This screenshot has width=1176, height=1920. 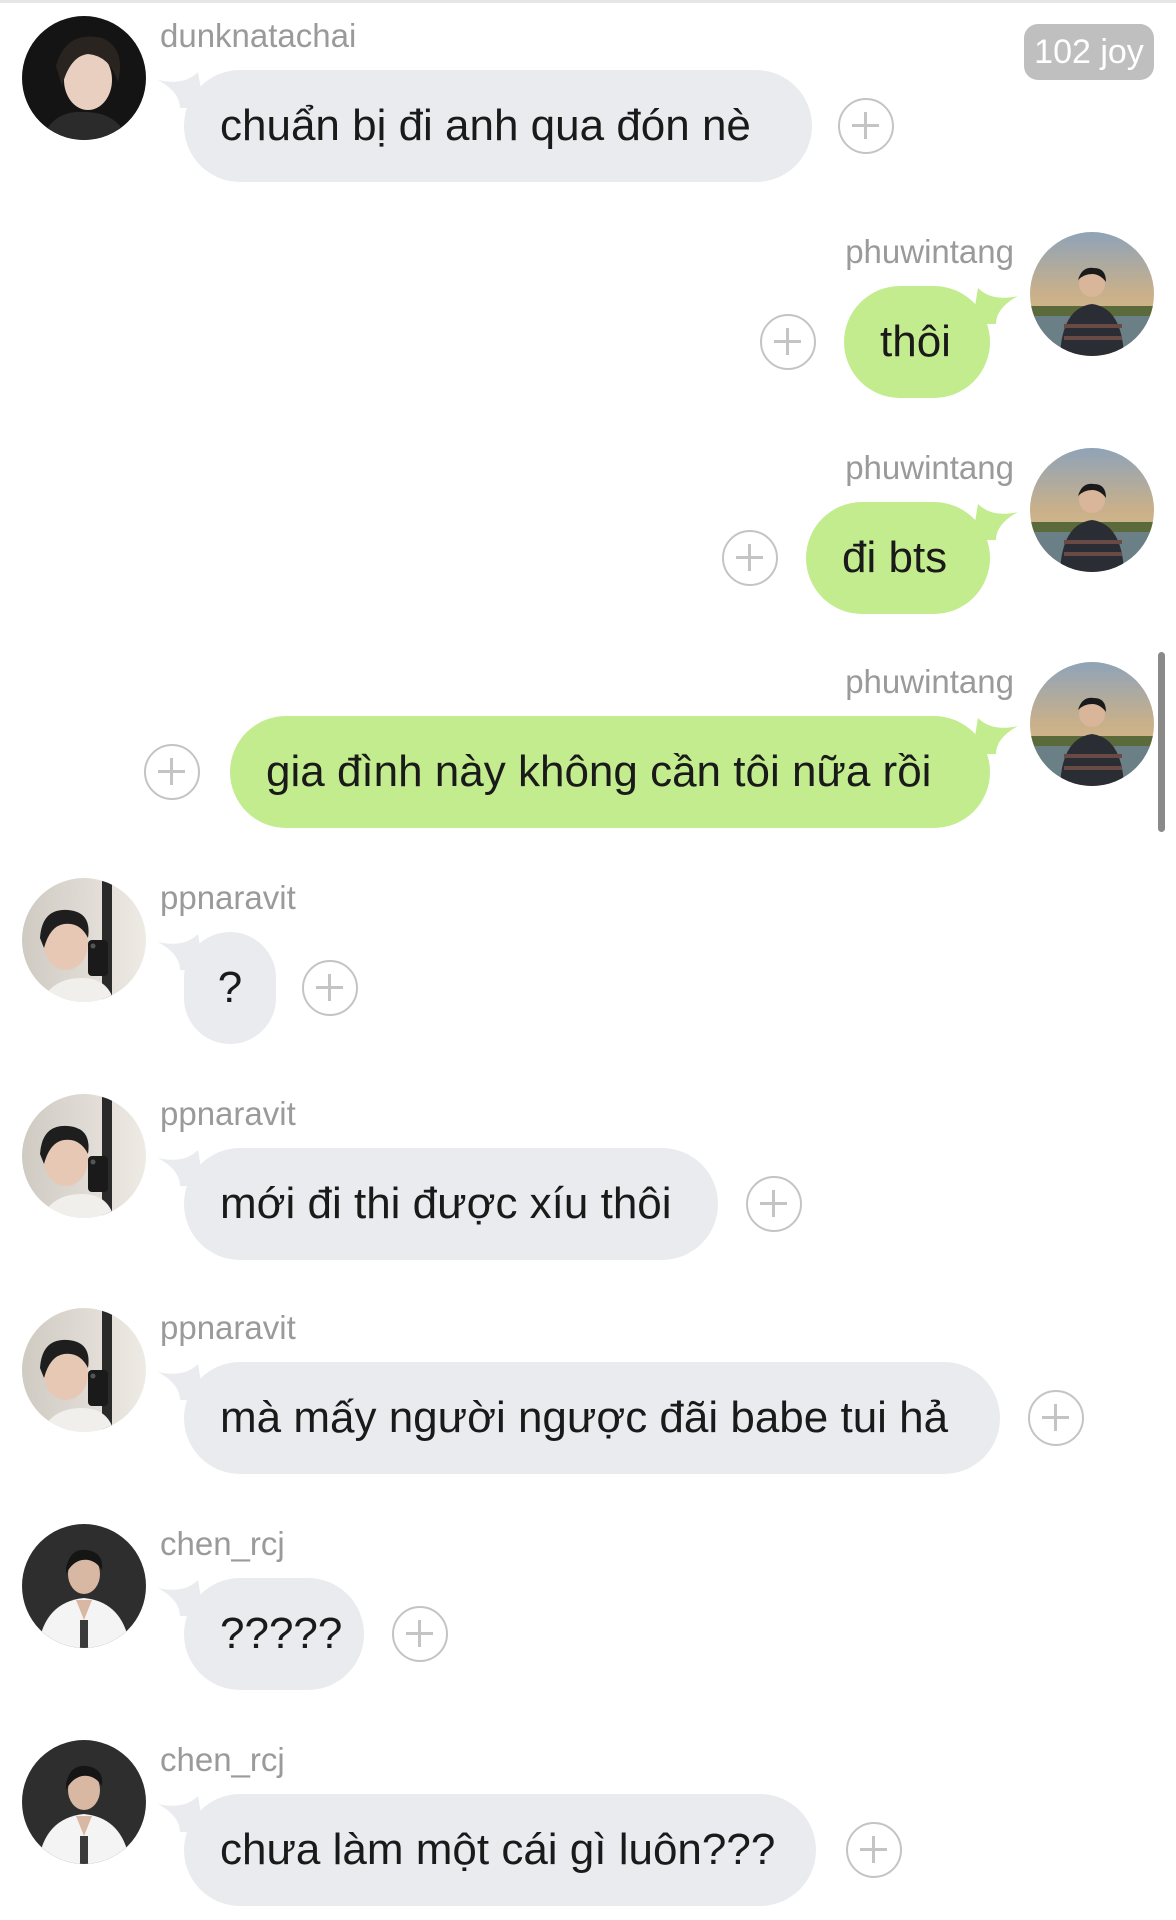 I want to click on top-divider, so click(x=588, y=1).